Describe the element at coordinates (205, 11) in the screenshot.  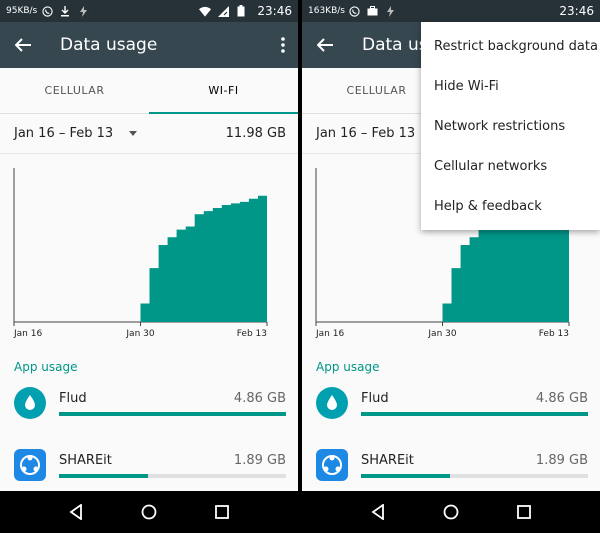
I see `wifi-icon` at that location.